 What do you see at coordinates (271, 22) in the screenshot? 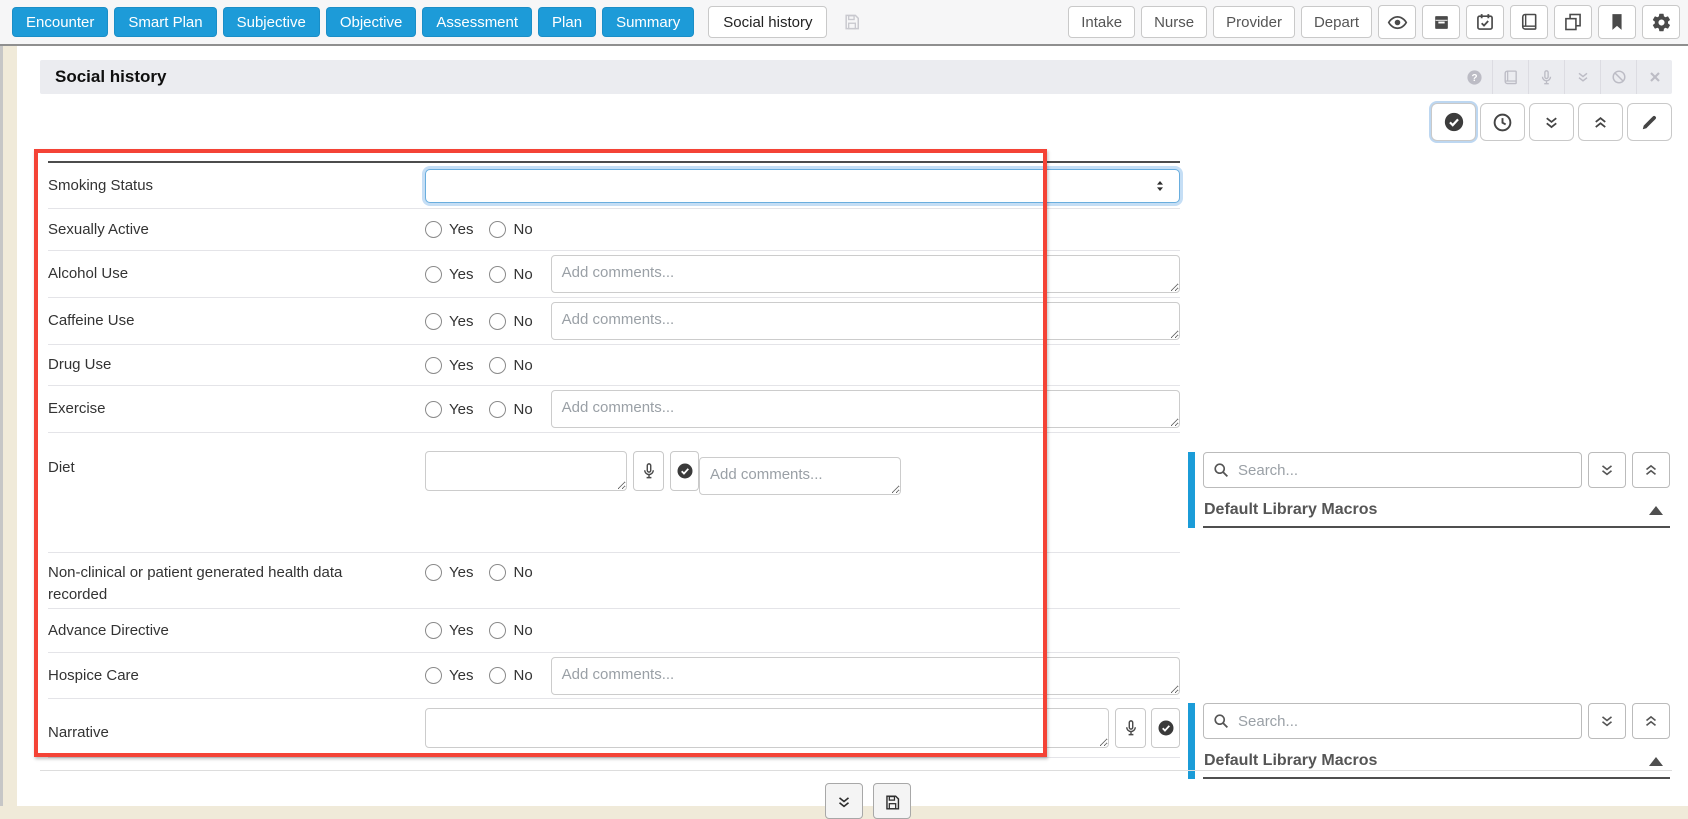
I see `nav-subjective-button: Subjective` at bounding box center [271, 22].